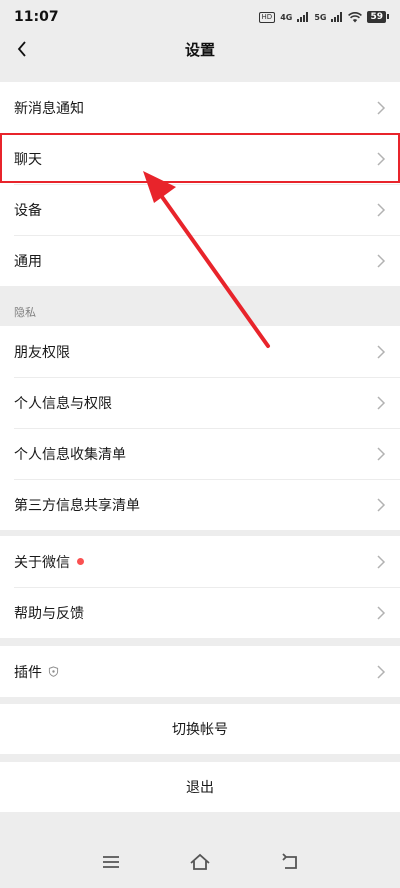 This screenshot has width=400, height=888. Describe the element at coordinates (42, 352) in the screenshot. I see `row-label: 朋友权限` at that location.